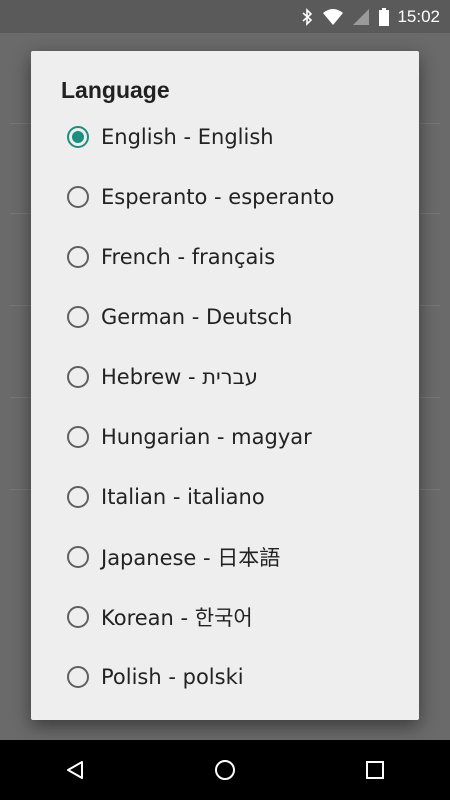 Image resolution: width=450 pixels, height=800 pixels. What do you see at coordinates (115, 90) in the screenshot?
I see `dialog-title: Language` at bounding box center [115, 90].